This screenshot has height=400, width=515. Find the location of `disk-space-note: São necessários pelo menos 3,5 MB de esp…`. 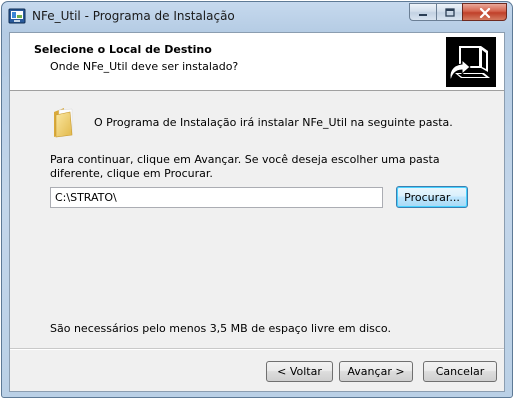

disk-space-note: São necessários pelo menos 3,5 MB de esp… is located at coordinates (220, 328).